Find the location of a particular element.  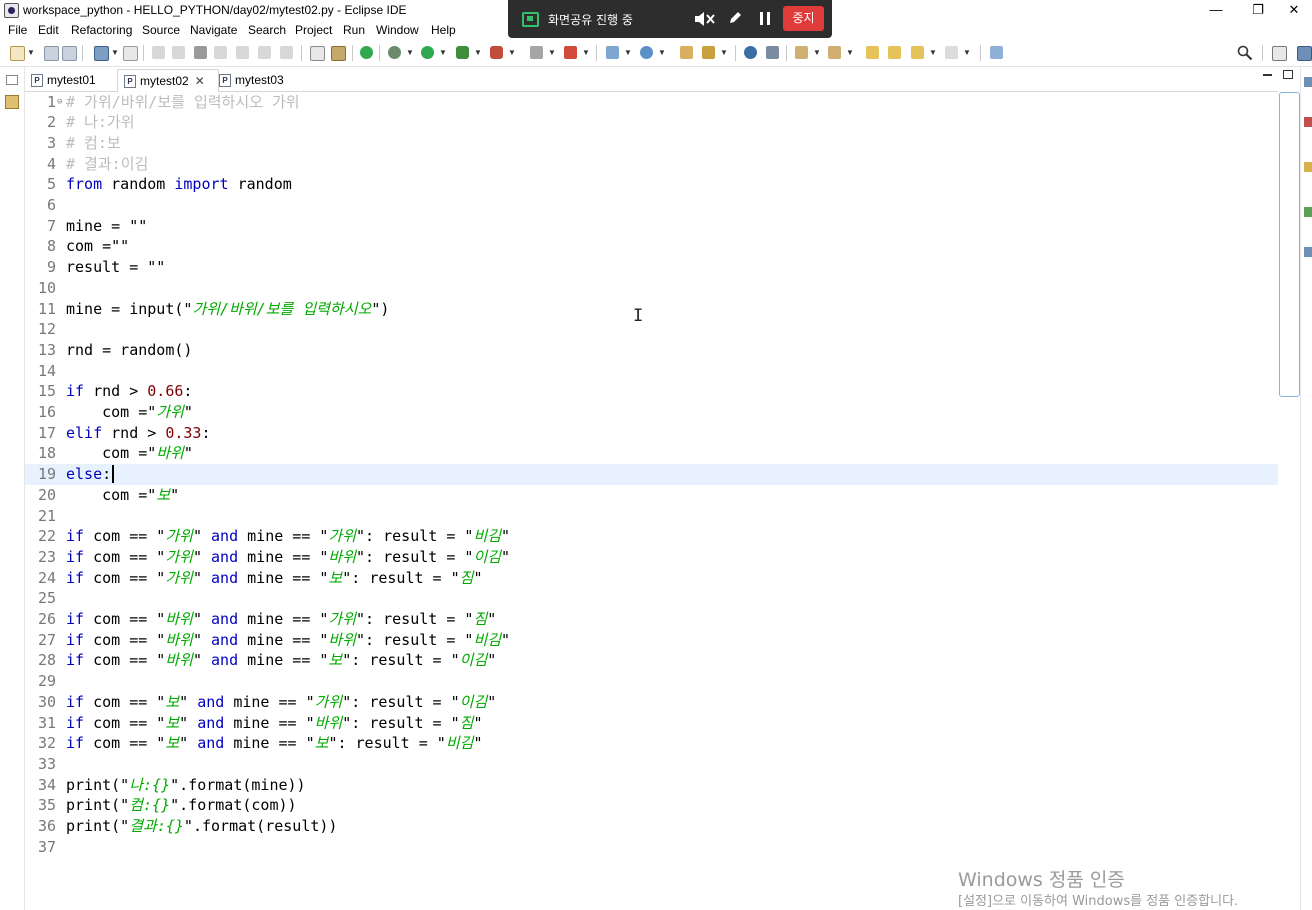

last-edit-icon is located at coordinates (872, 52).